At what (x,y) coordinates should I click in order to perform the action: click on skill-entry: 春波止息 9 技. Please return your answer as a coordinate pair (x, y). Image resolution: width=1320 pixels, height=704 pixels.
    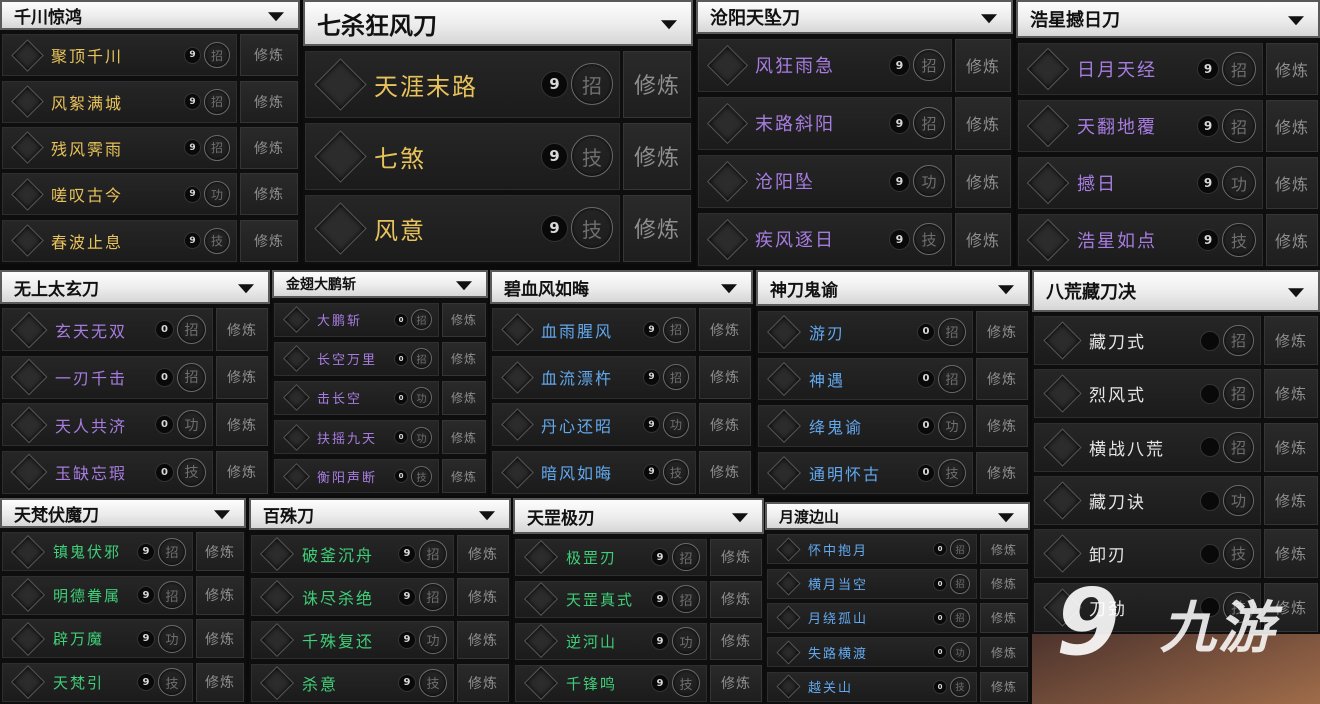
    Looking at the image, I should click on (119, 240).